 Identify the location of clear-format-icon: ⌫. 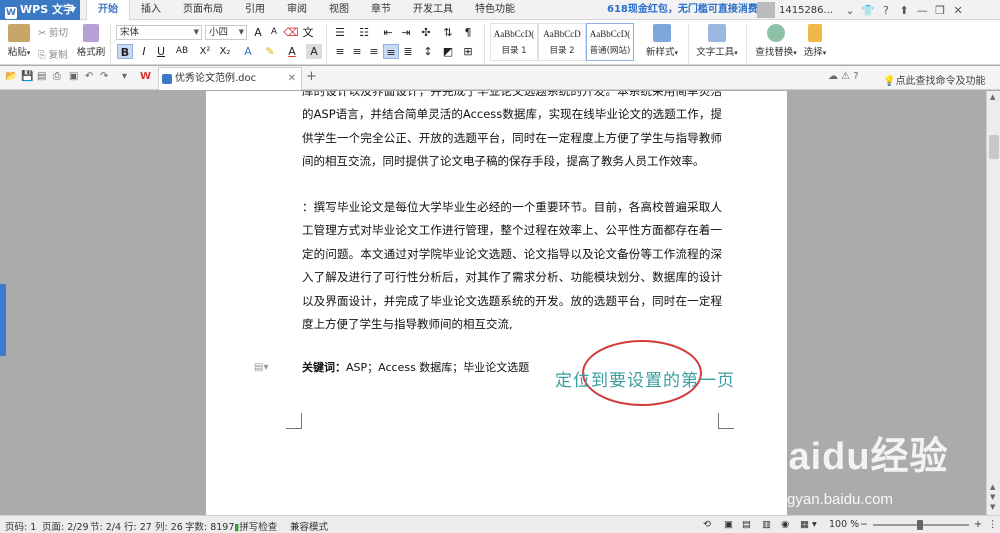
(291, 32).